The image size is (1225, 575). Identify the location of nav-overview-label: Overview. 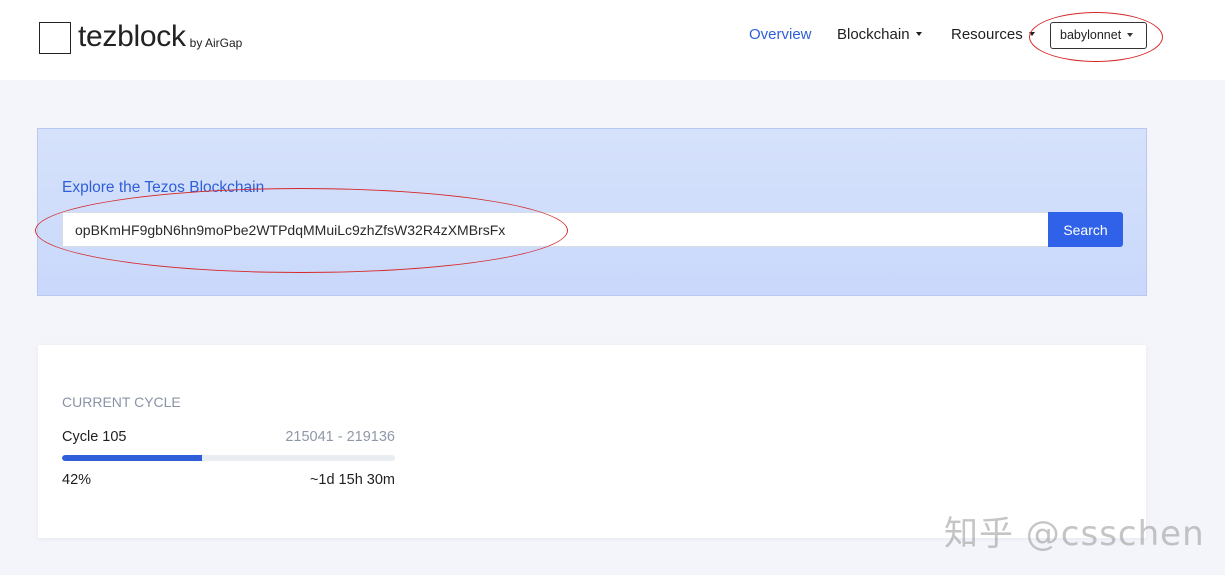
(780, 34).